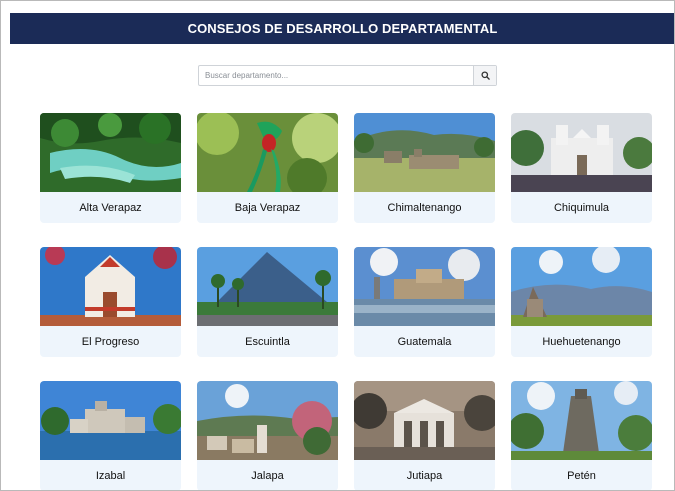 The image size is (675, 491). I want to click on izabal-photo, so click(110, 420).